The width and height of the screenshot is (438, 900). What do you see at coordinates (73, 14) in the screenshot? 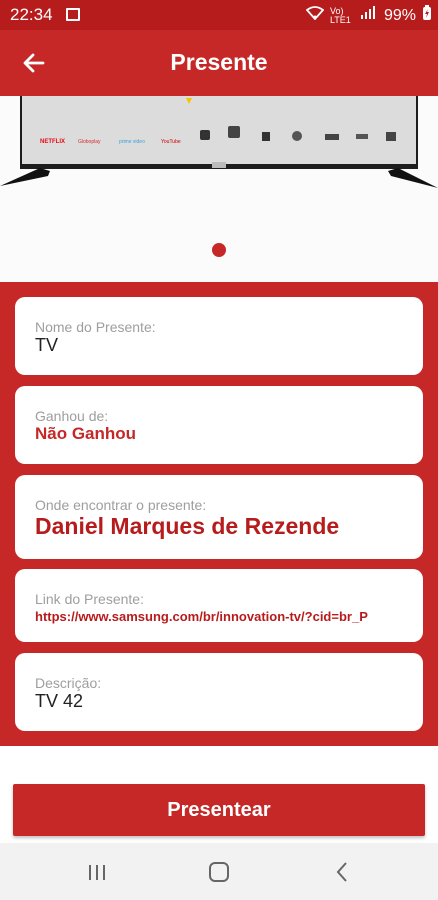
I see `gallery-notification-icon` at bounding box center [73, 14].